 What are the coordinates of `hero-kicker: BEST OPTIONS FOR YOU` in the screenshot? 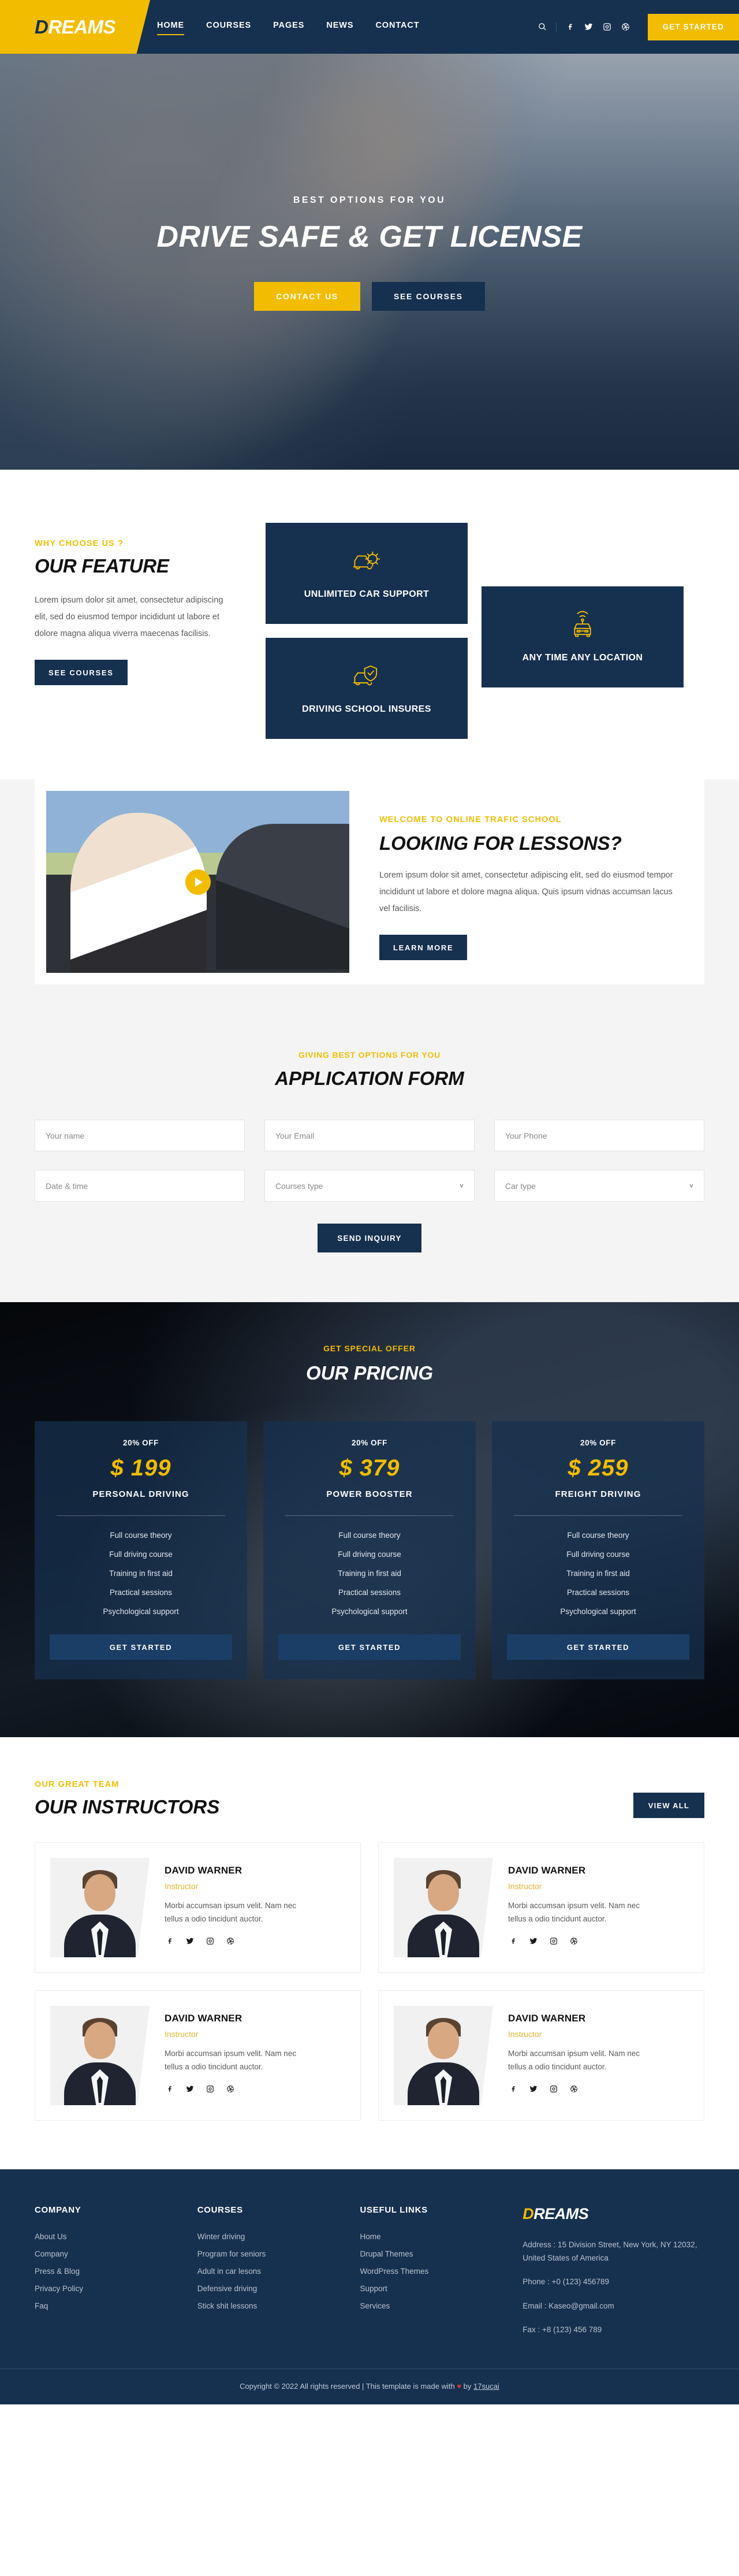 It's located at (369, 200).